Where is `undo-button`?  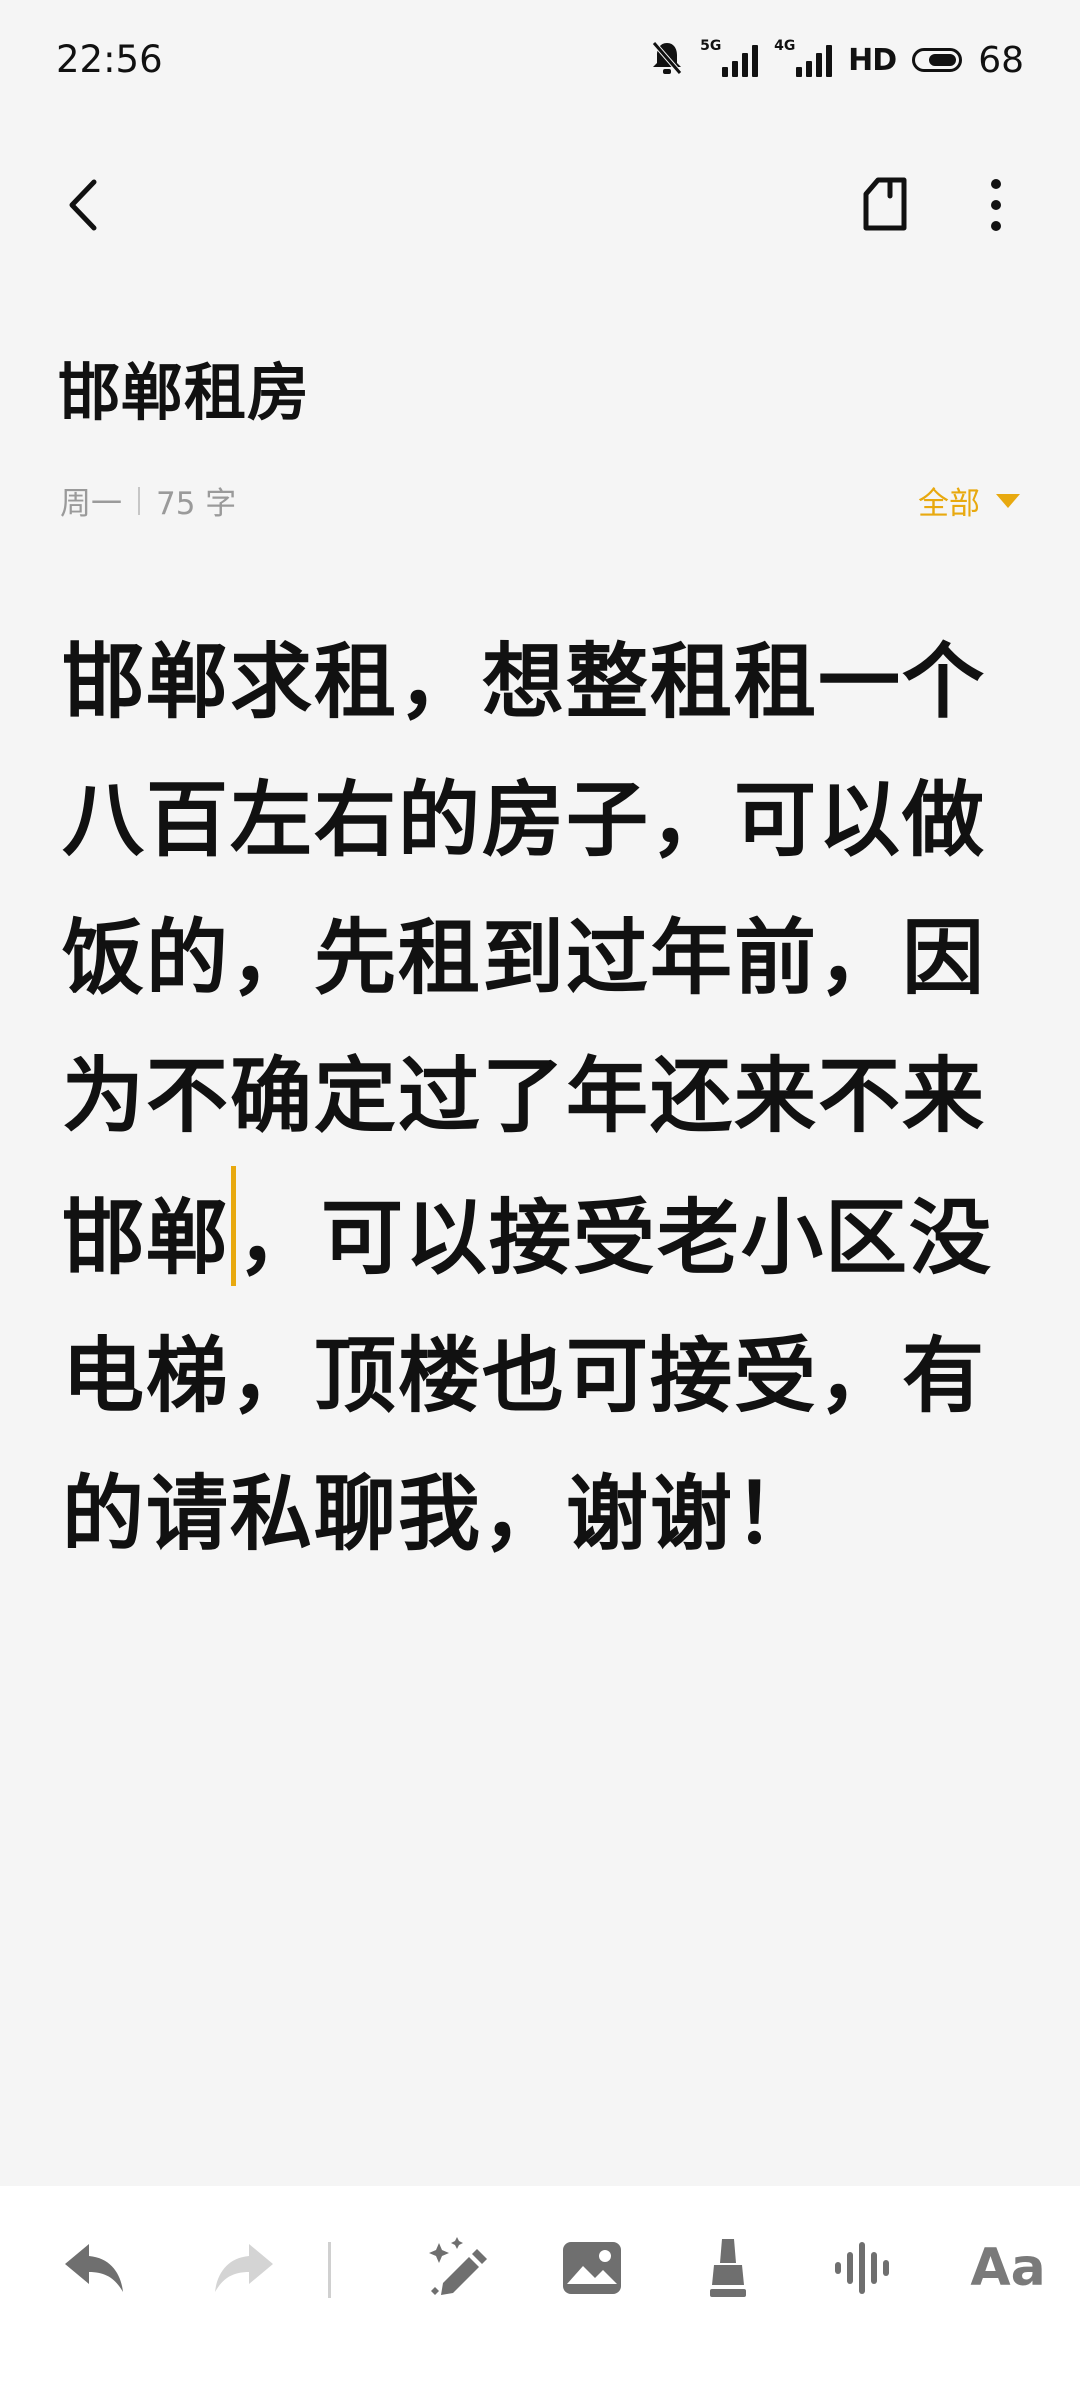
undo-button is located at coordinates (94, 2268).